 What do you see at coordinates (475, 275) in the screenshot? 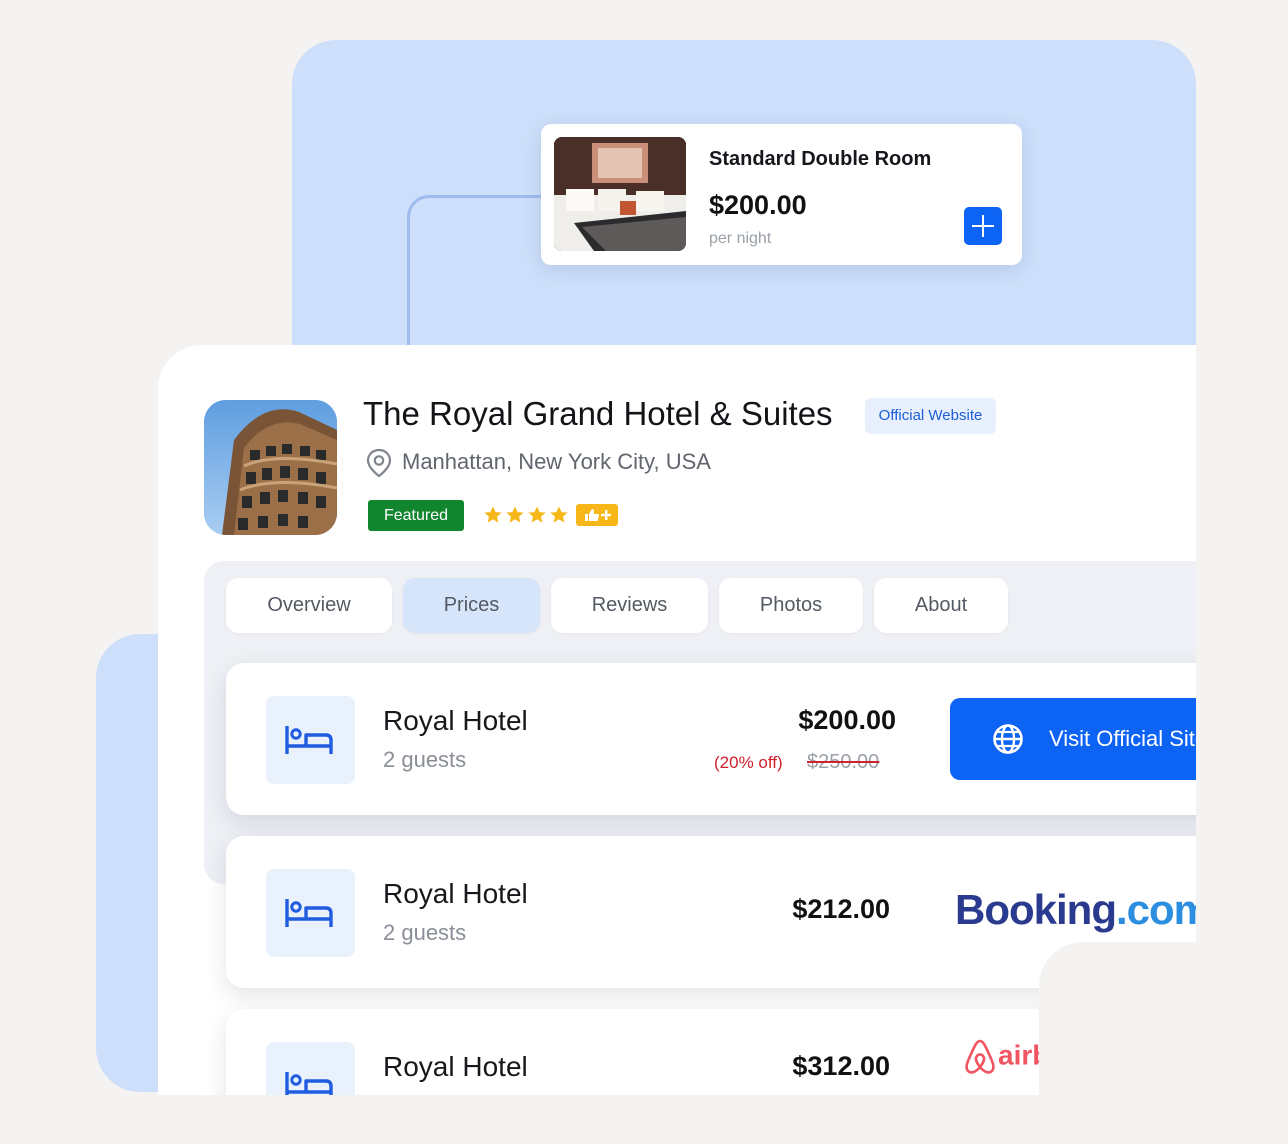
I see `connector-line` at bounding box center [475, 275].